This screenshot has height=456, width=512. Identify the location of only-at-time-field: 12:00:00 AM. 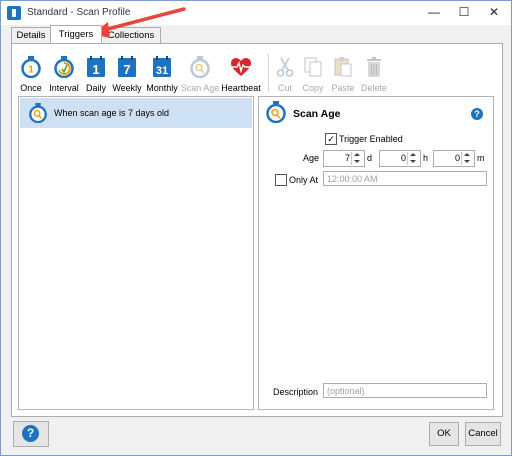
(405, 178).